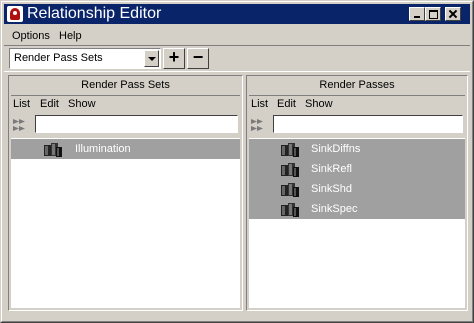  What do you see at coordinates (357, 169) in the screenshot?
I see `list-item: SinkRefl` at bounding box center [357, 169].